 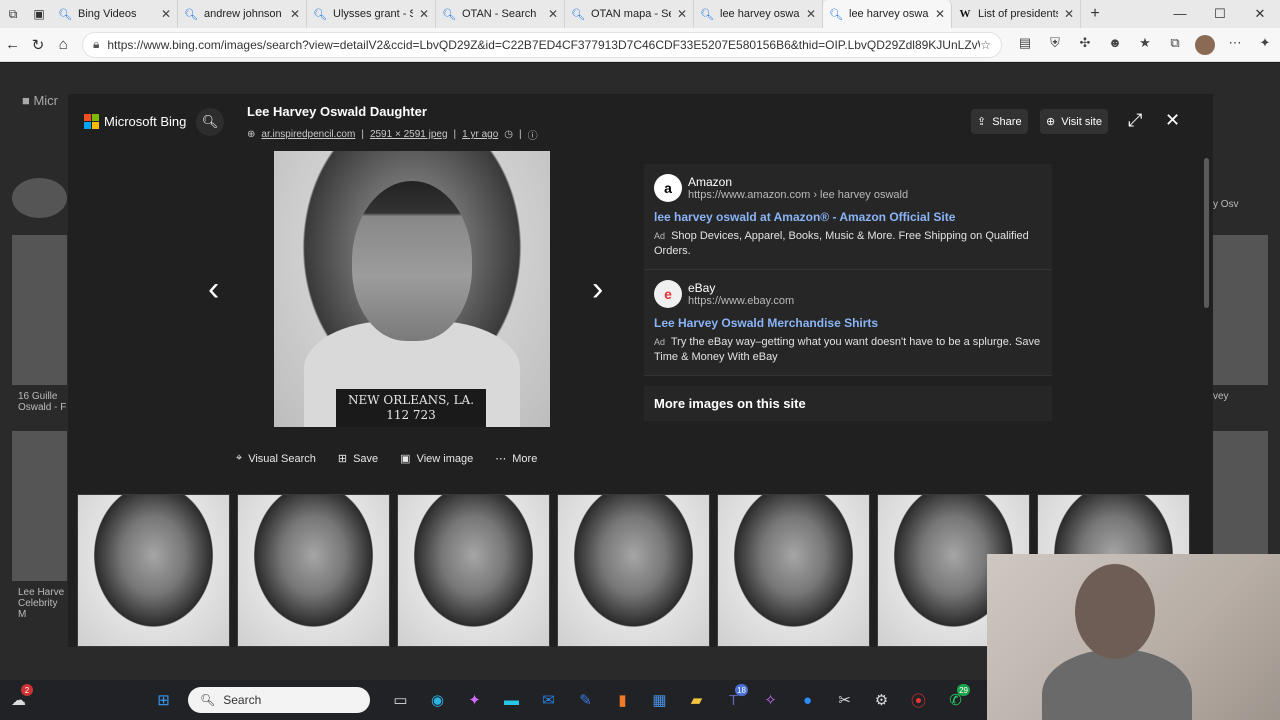 I want to click on more-button: ⋯ More, so click(x=516, y=459).